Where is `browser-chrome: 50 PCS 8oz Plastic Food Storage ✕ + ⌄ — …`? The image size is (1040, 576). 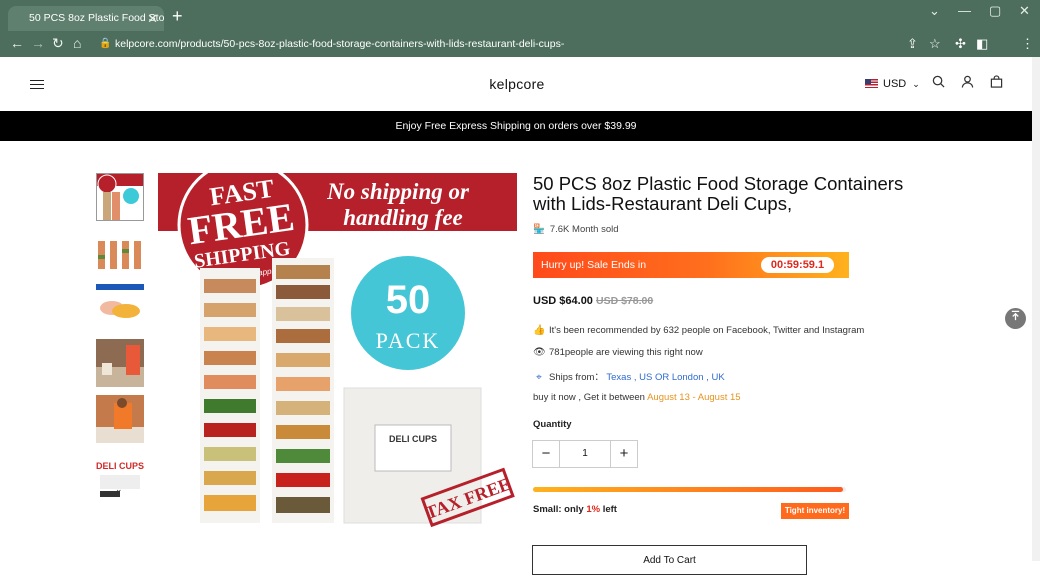 browser-chrome: 50 PCS 8oz Plastic Food Storage ✕ + ⌄ — … is located at coordinates (520, 40).